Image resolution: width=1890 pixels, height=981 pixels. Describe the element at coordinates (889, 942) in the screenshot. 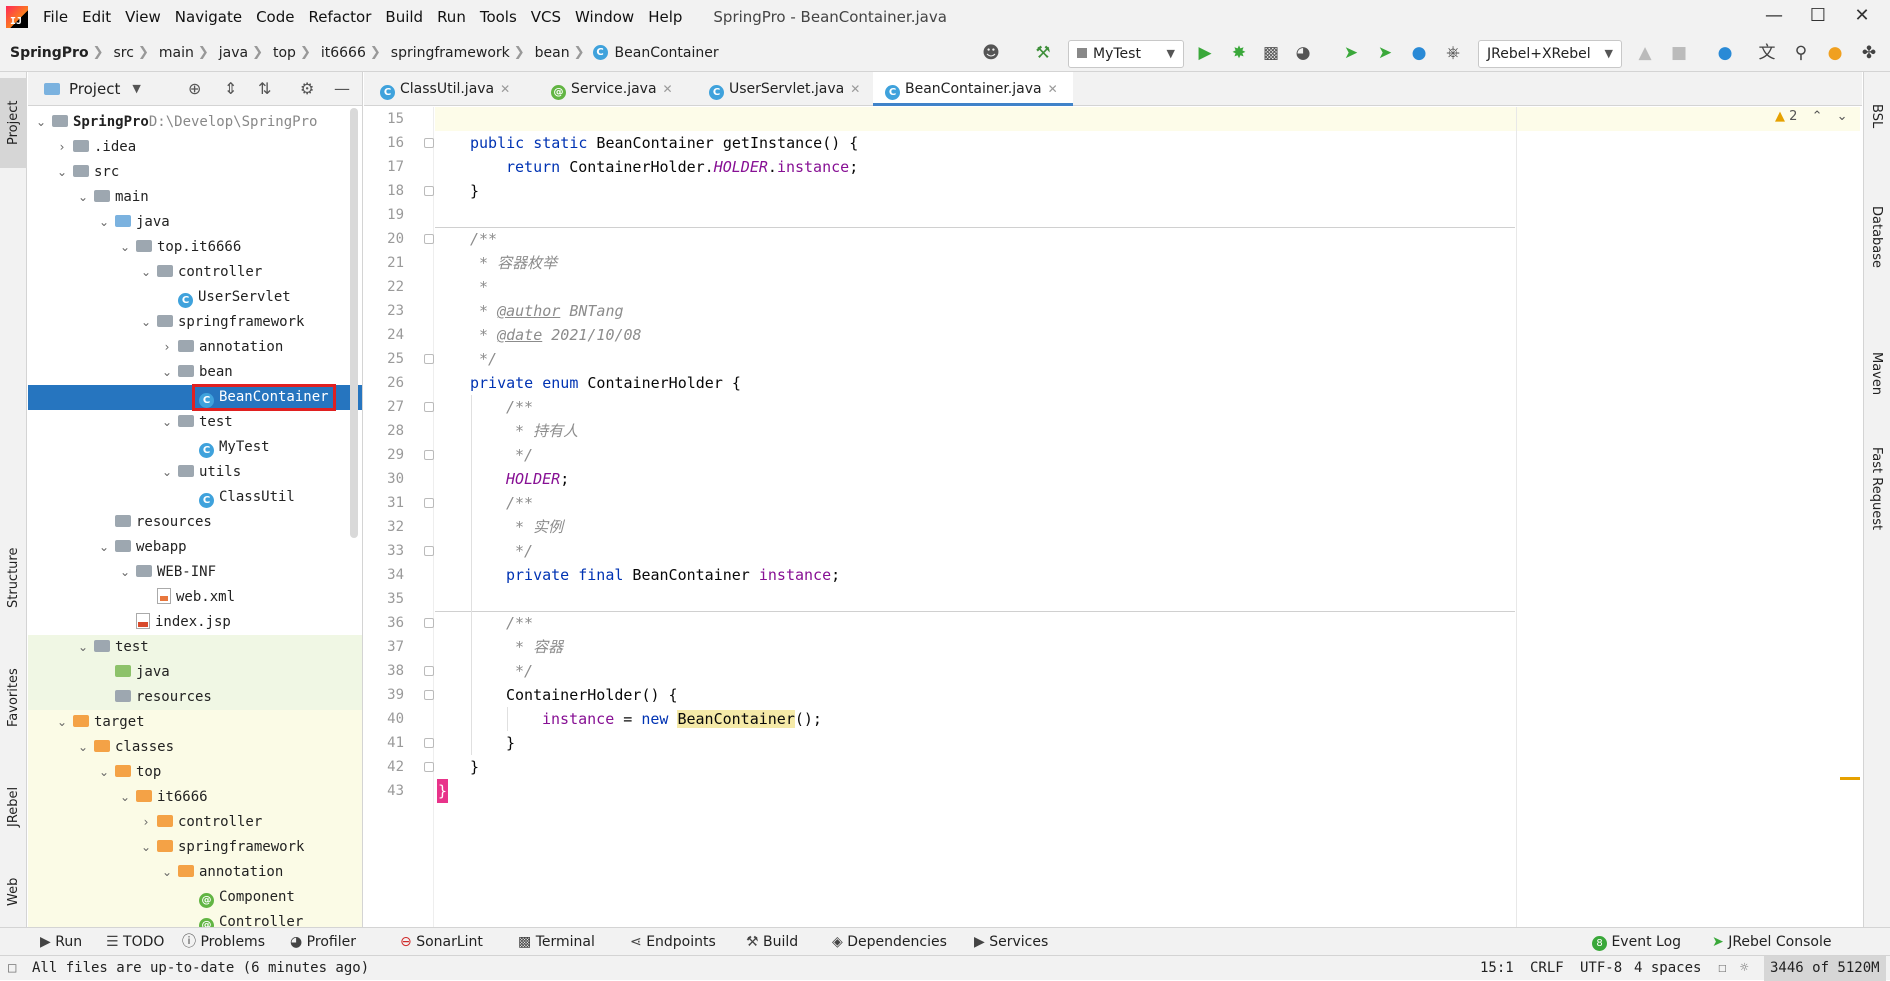

I see `tool-dependencies: ◈ Dependencies` at that location.